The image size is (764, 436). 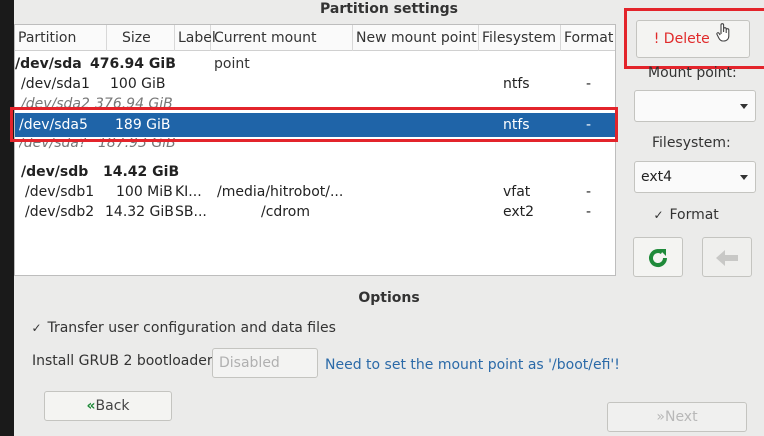 I want to click on apply-button, so click(x=727, y=257).